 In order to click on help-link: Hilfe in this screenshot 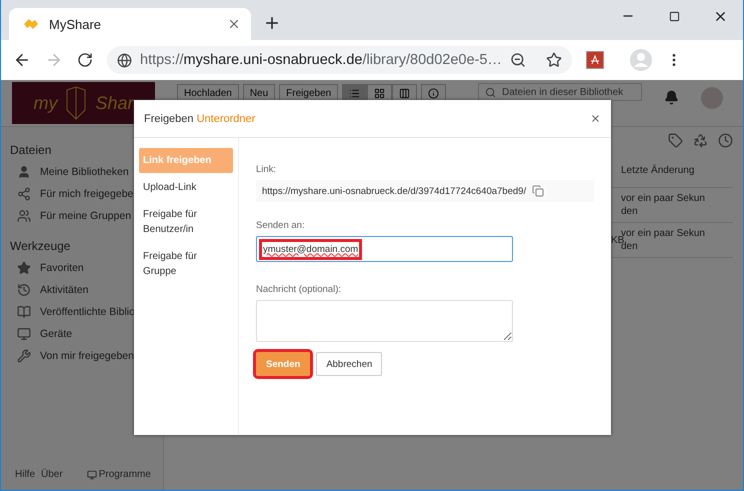, I will do `click(25, 474)`.